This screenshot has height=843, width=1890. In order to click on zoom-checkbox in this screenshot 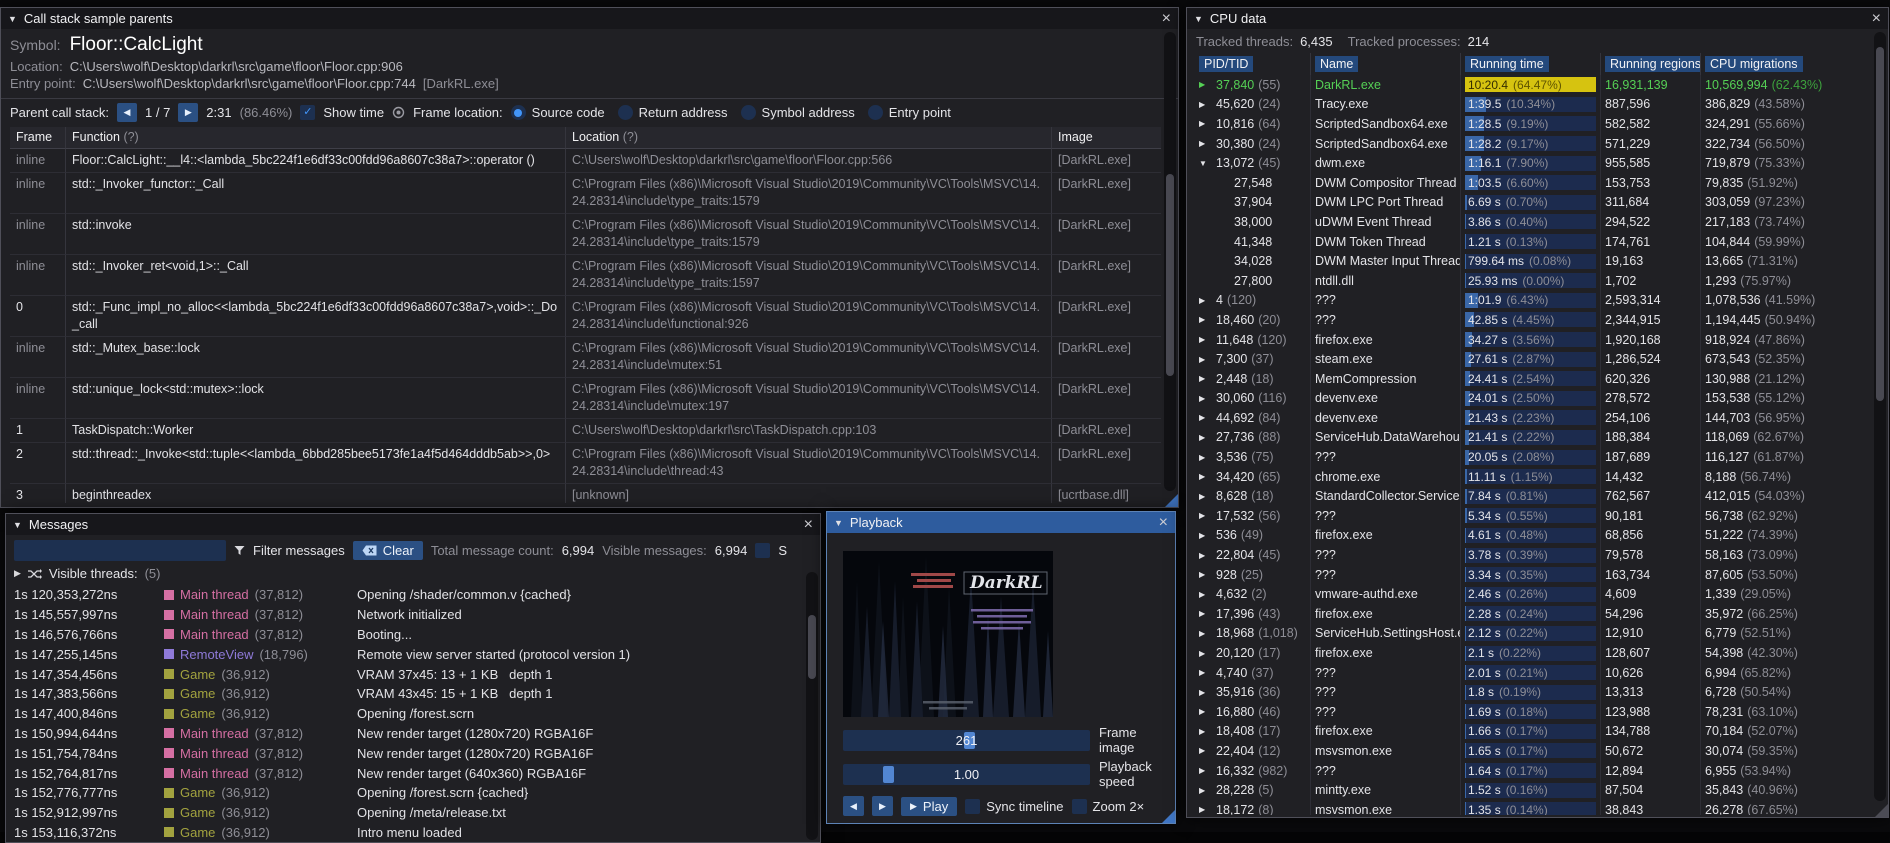, I will do `click(1079, 806)`.